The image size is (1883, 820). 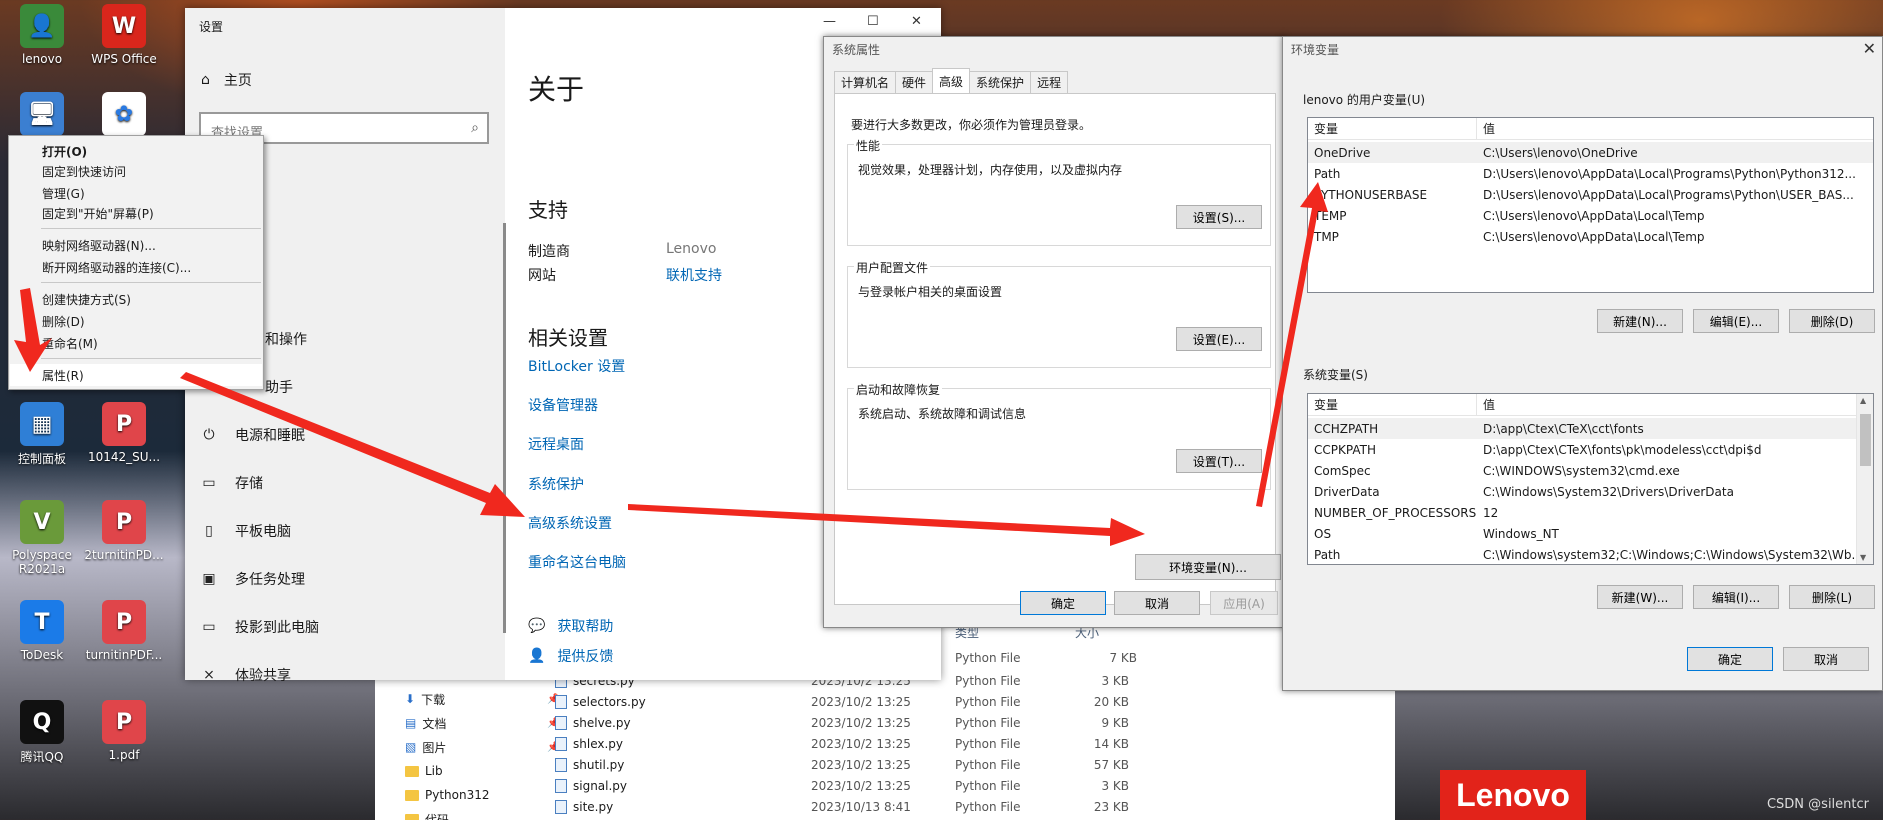 What do you see at coordinates (136, 343) in the screenshot?
I see `context-menu-item: 重命名(M)` at bounding box center [136, 343].